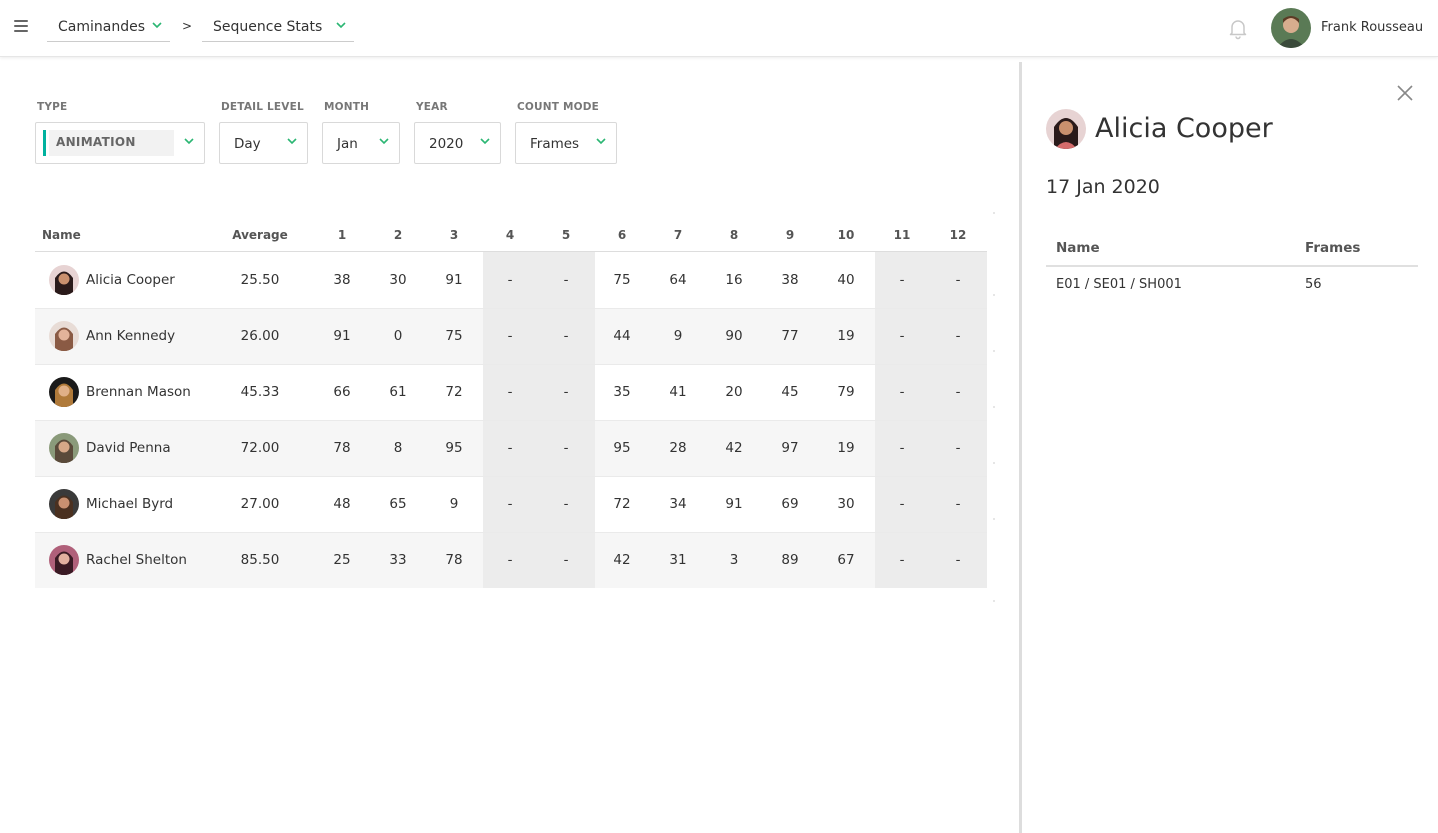  I want to click on day-cell: 45, so click(790, 392).